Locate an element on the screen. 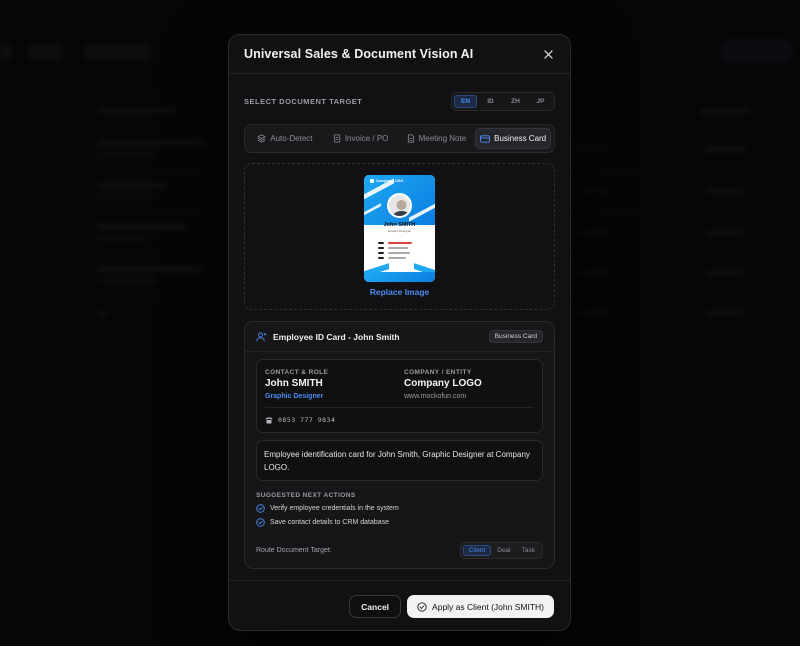  tab-meeting-note: Meeting Note is located at coordinates (437, 138).